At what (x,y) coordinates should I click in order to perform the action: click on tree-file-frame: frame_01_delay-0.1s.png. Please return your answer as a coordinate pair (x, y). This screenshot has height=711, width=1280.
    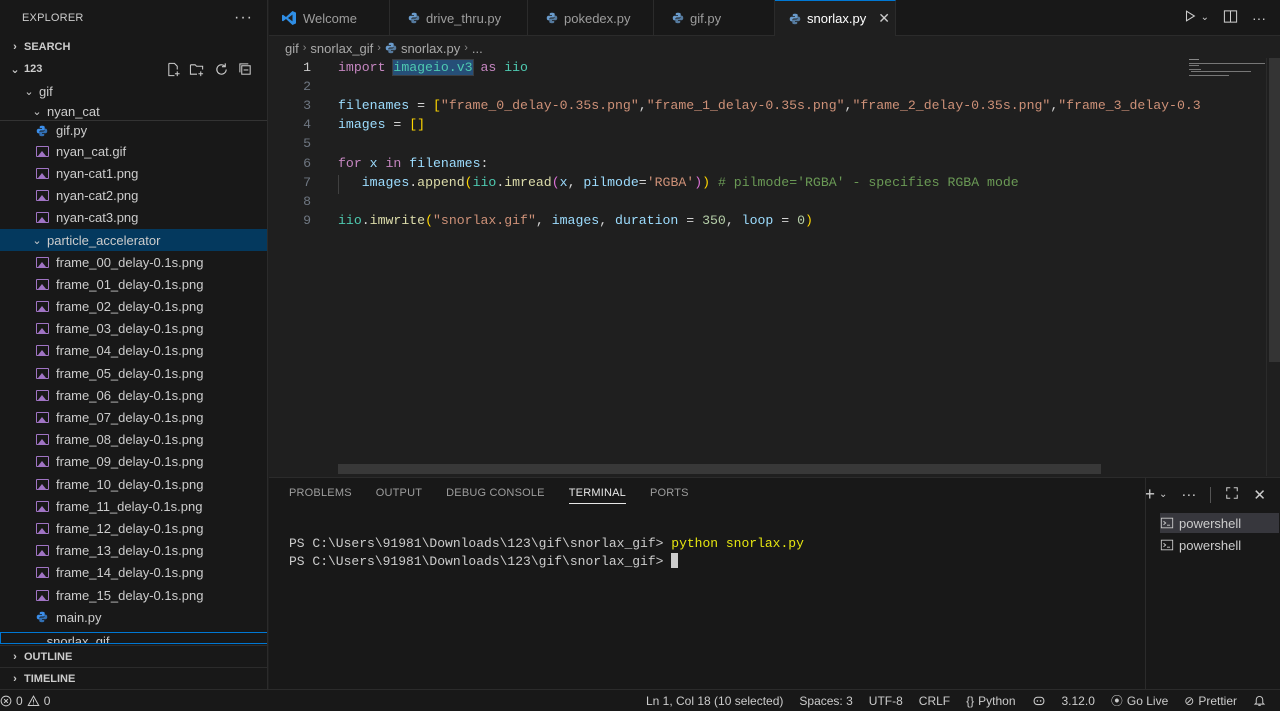
    Looking at the image, I should click on (133, 284).